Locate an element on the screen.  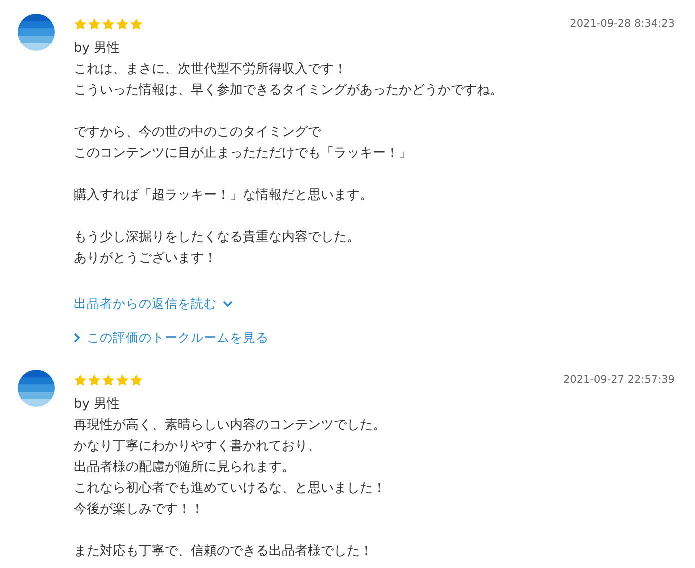
reply-link: 出品者からの返信を読む is located at coordinates (374, 304).